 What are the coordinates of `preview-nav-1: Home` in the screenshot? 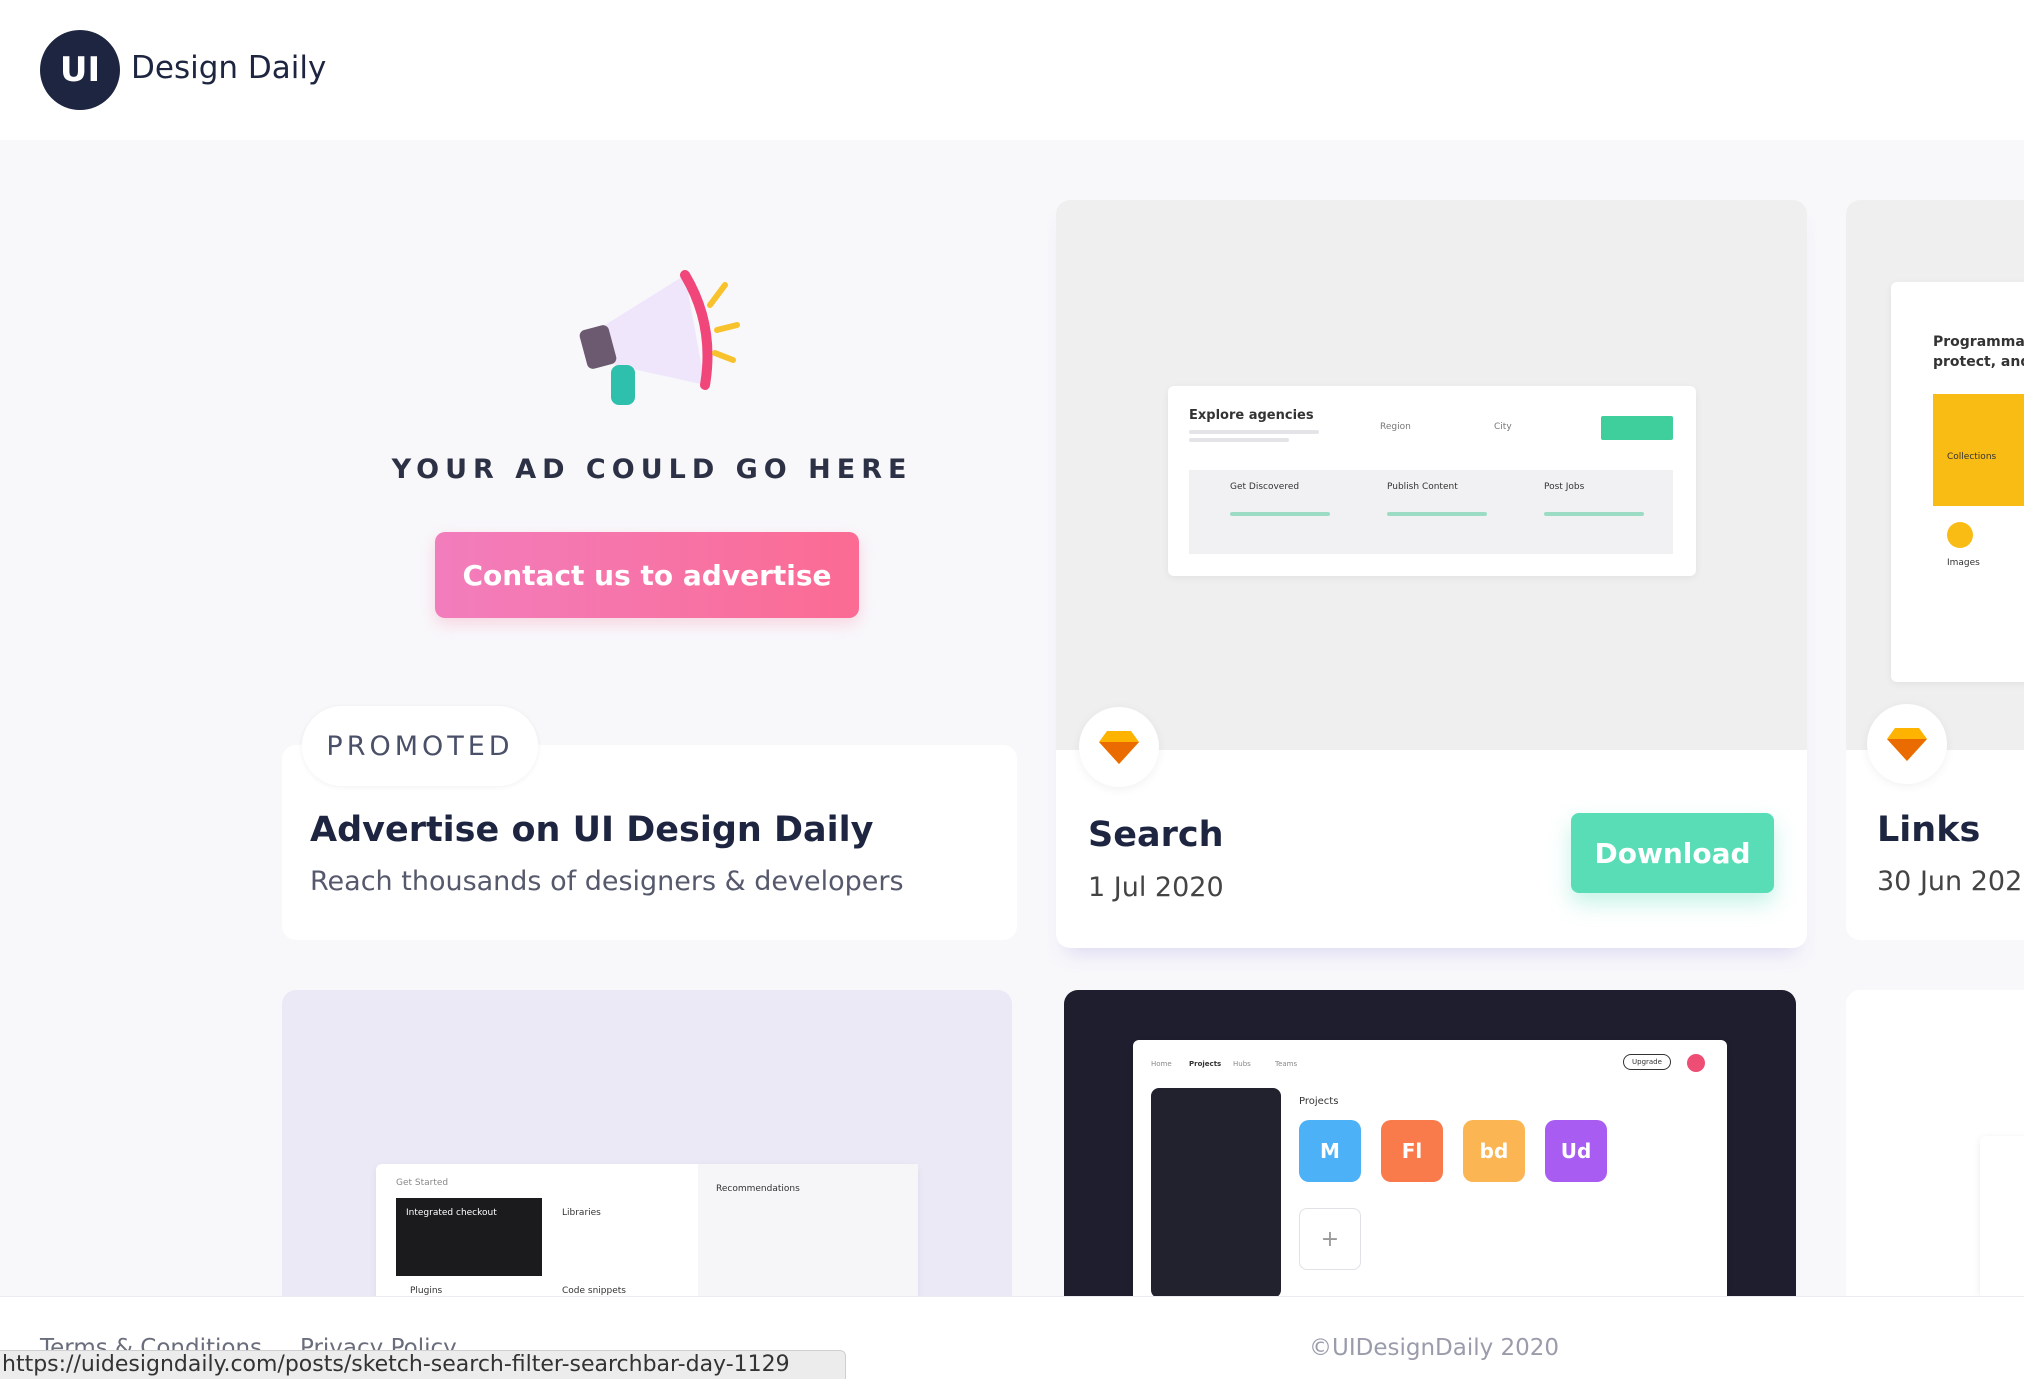 It's located at (1161, 1064).